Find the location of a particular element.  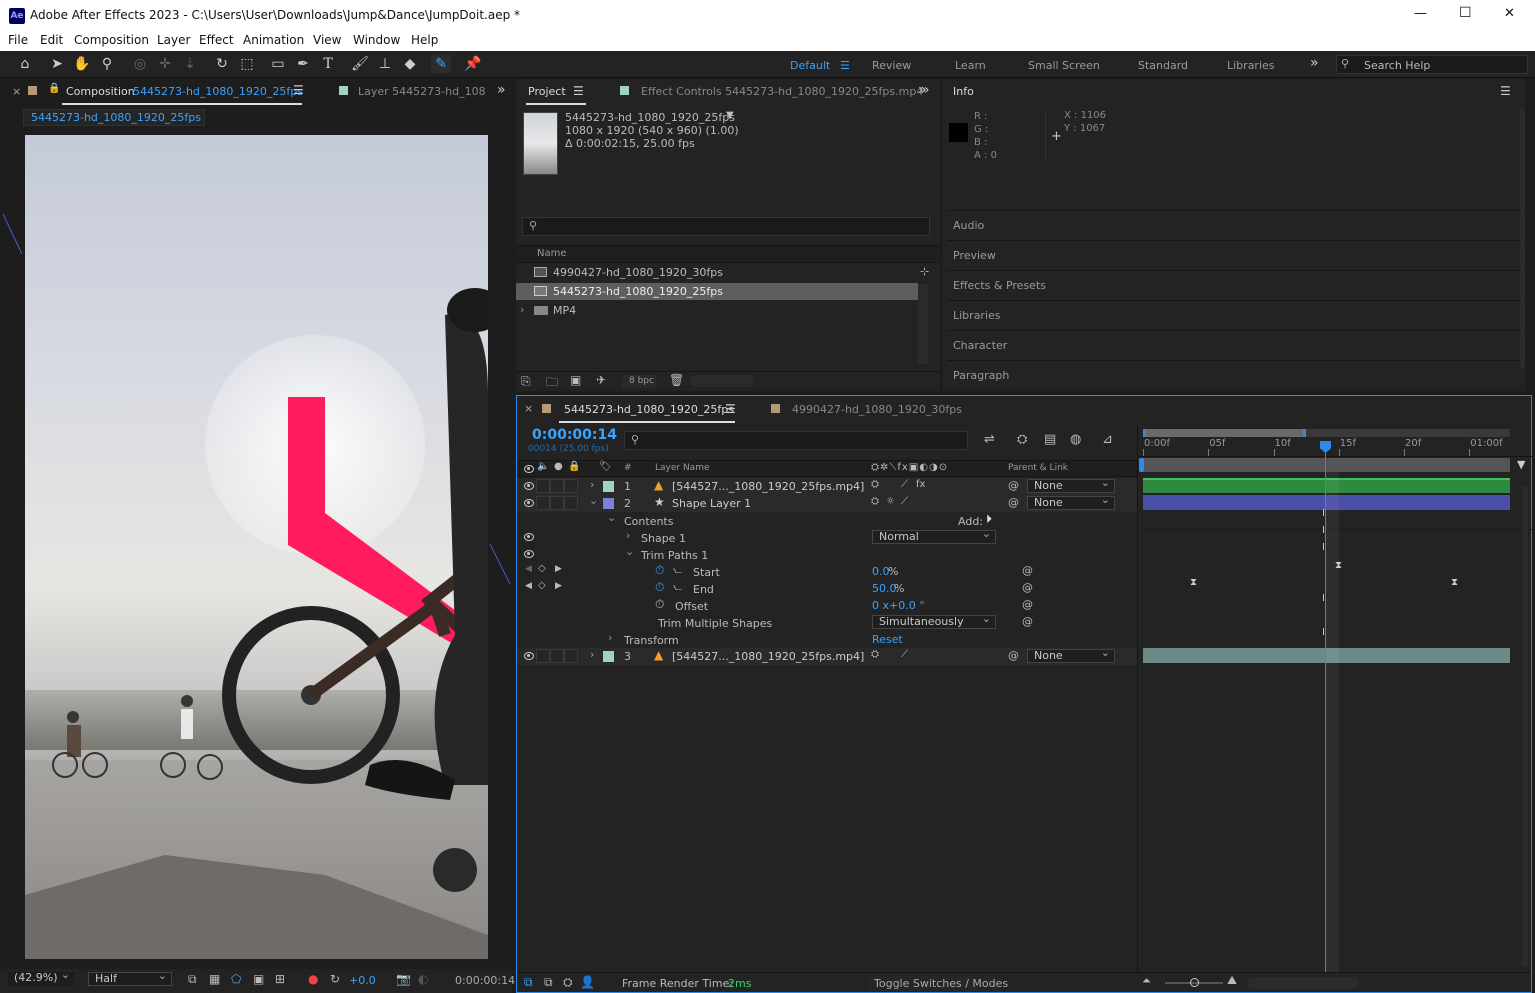

mask-visibility-icon: ⬠ is located at coordinates (236, 979).